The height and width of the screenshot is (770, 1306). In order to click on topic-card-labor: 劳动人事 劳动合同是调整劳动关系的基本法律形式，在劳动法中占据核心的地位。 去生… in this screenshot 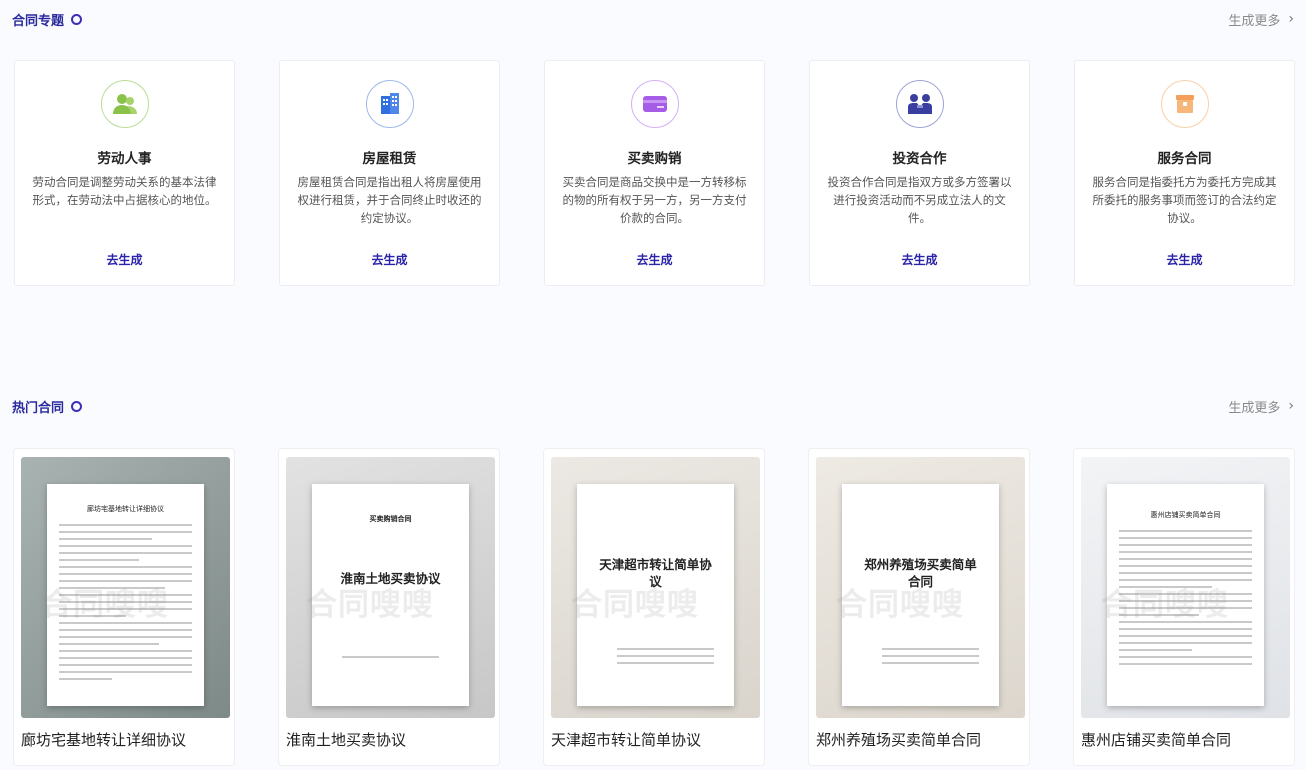, I will do `click(124, 173)`.